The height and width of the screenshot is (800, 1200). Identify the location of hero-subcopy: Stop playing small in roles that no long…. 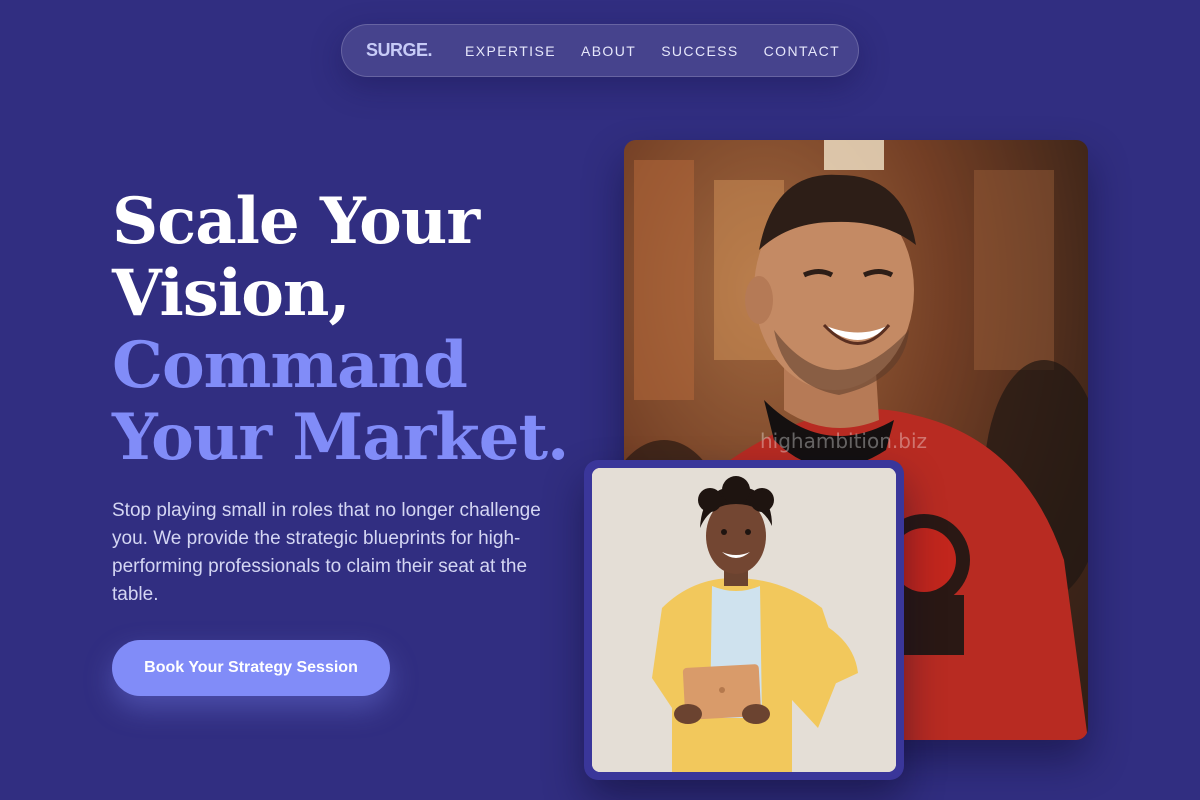
(326, 552).